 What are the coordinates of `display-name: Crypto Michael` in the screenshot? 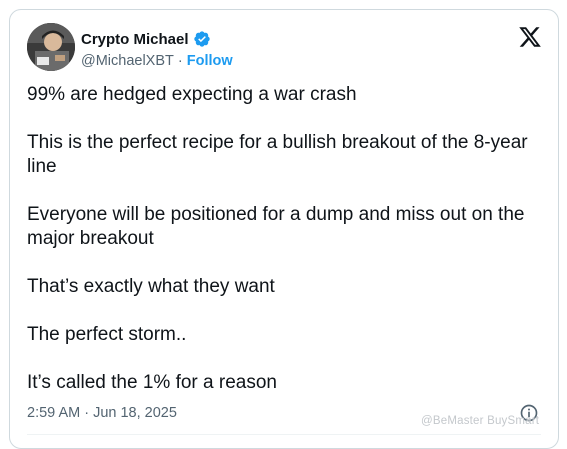 It's located at (135, 39).